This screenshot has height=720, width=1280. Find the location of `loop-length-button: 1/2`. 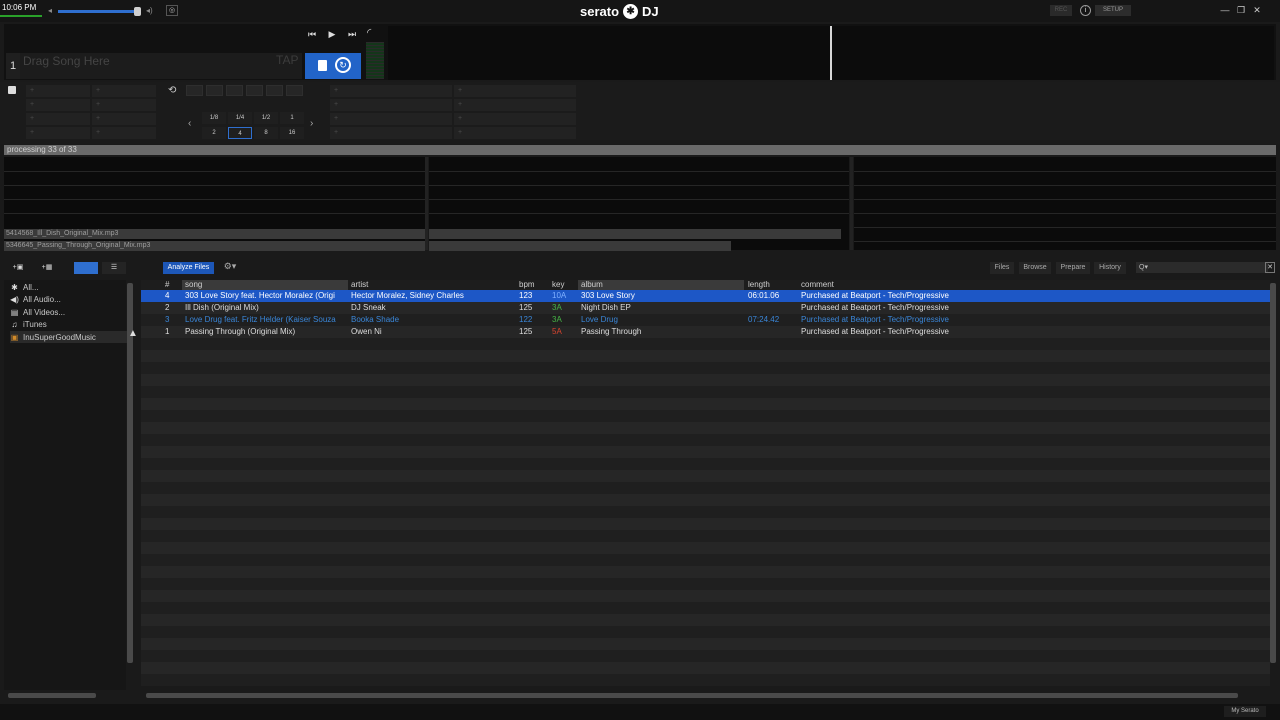

loop-length-button: 1/2 is located at coordinates (266, 118).